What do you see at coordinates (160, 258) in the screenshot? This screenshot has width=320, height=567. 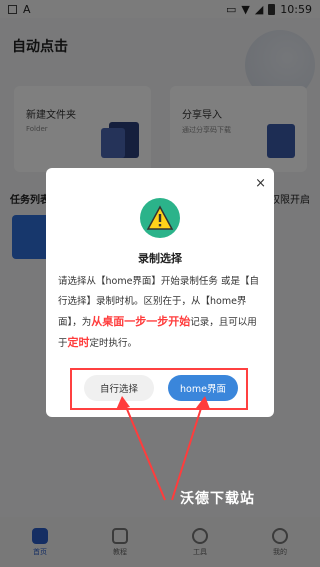 I see `dialog-title: 录制选择` at bounding box center [160, 258].